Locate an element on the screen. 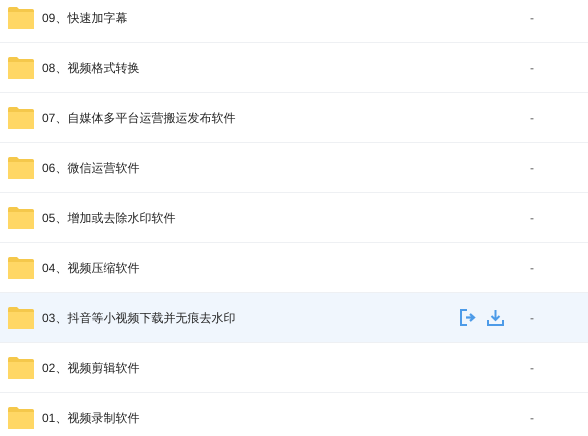  file-name: 08、视频格式转换 is located at coordinates (91, 68).